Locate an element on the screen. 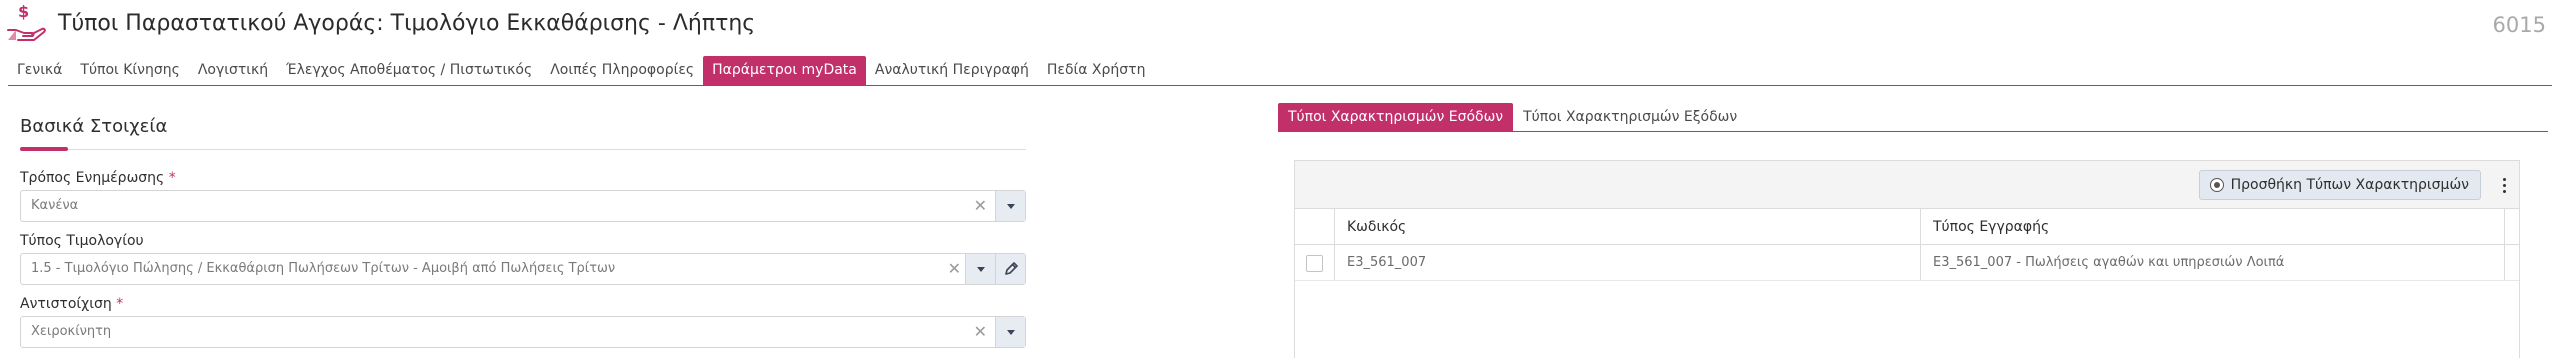  row-checkbox is located at coordinates (1314, 263).